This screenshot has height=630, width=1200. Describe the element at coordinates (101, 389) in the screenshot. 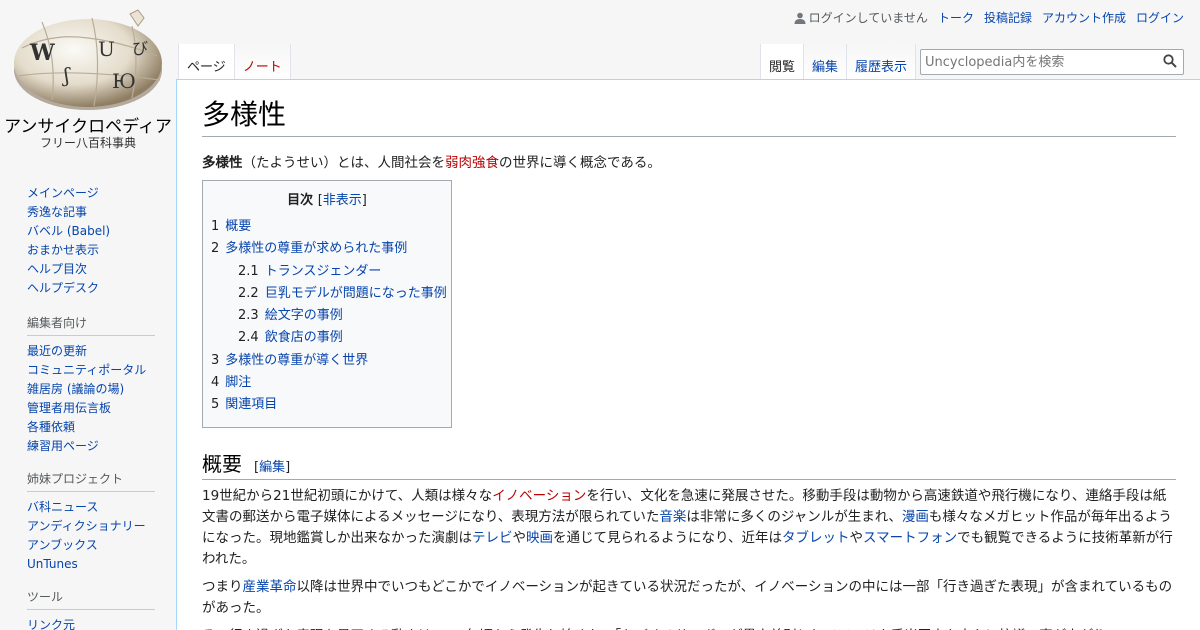

I see `sidebar-item-village-pump: 雑居房 (議論の場)` at that location.